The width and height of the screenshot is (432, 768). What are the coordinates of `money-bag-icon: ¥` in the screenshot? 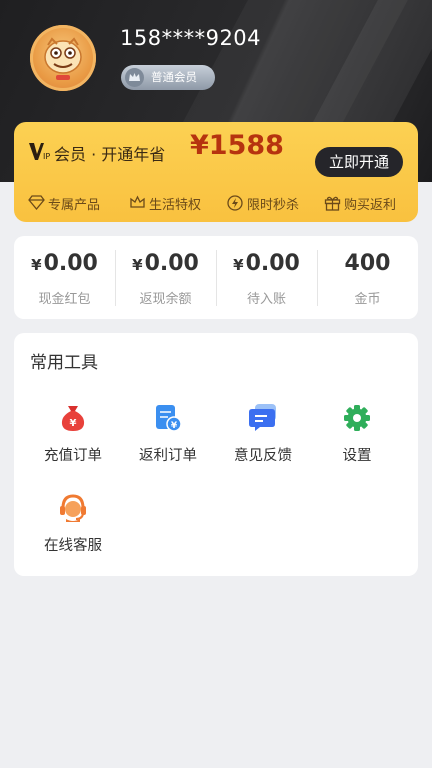 It's located at (73, 418).